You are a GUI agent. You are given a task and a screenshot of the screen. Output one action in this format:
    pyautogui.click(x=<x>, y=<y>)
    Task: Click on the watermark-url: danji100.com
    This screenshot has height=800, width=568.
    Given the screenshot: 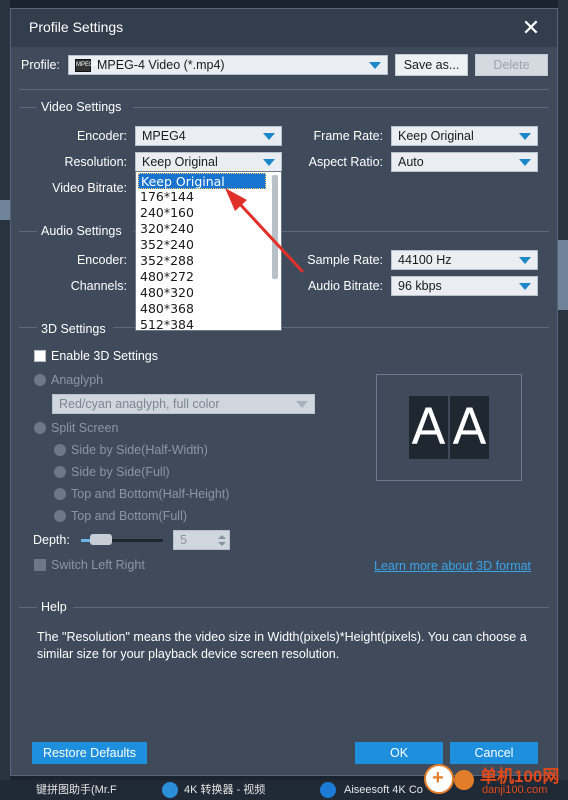 What is the action you would take?
    pyautogui.click(x=515, y=790)
    